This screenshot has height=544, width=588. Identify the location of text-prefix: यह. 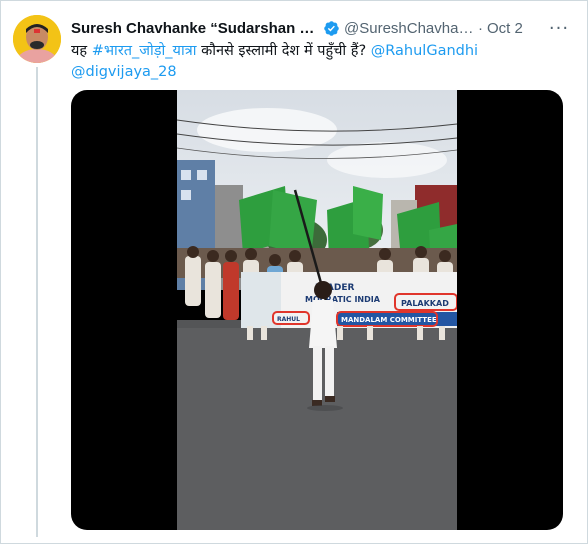
(81, 51).